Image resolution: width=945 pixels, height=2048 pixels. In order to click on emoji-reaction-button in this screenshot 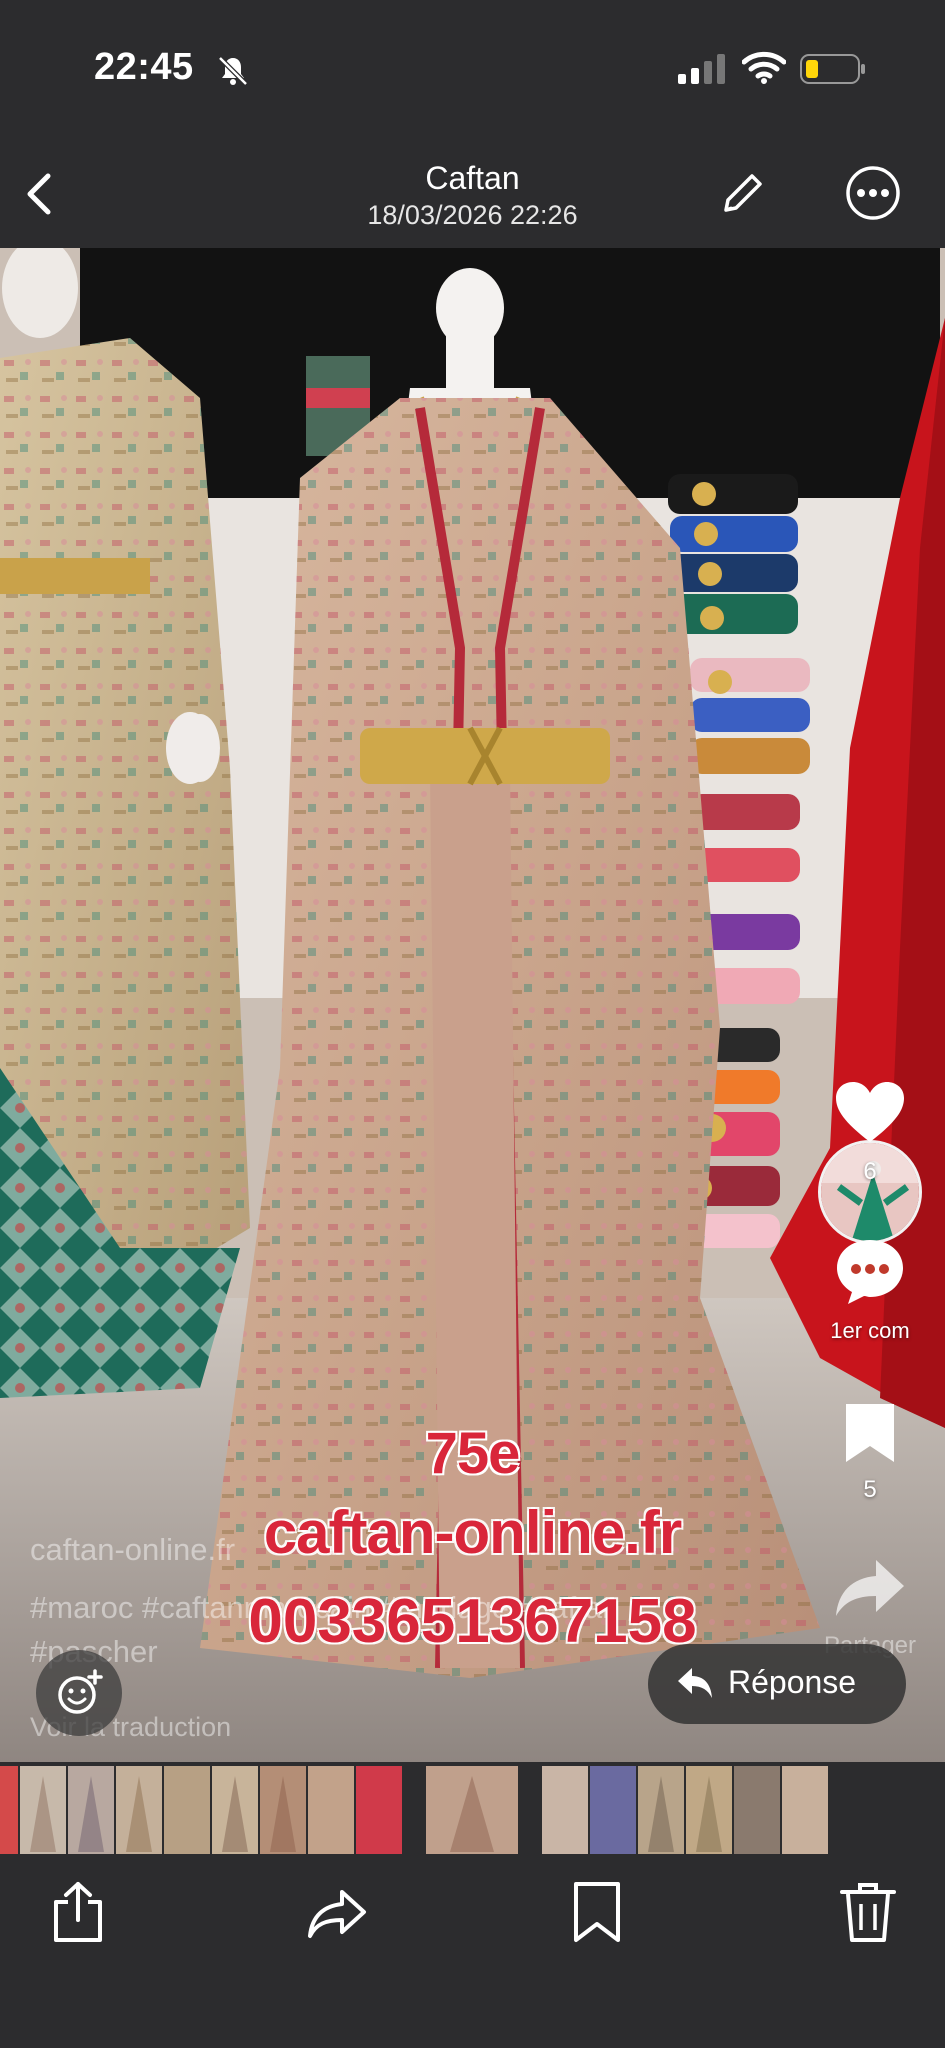, I will do `click(79, 1693)`.